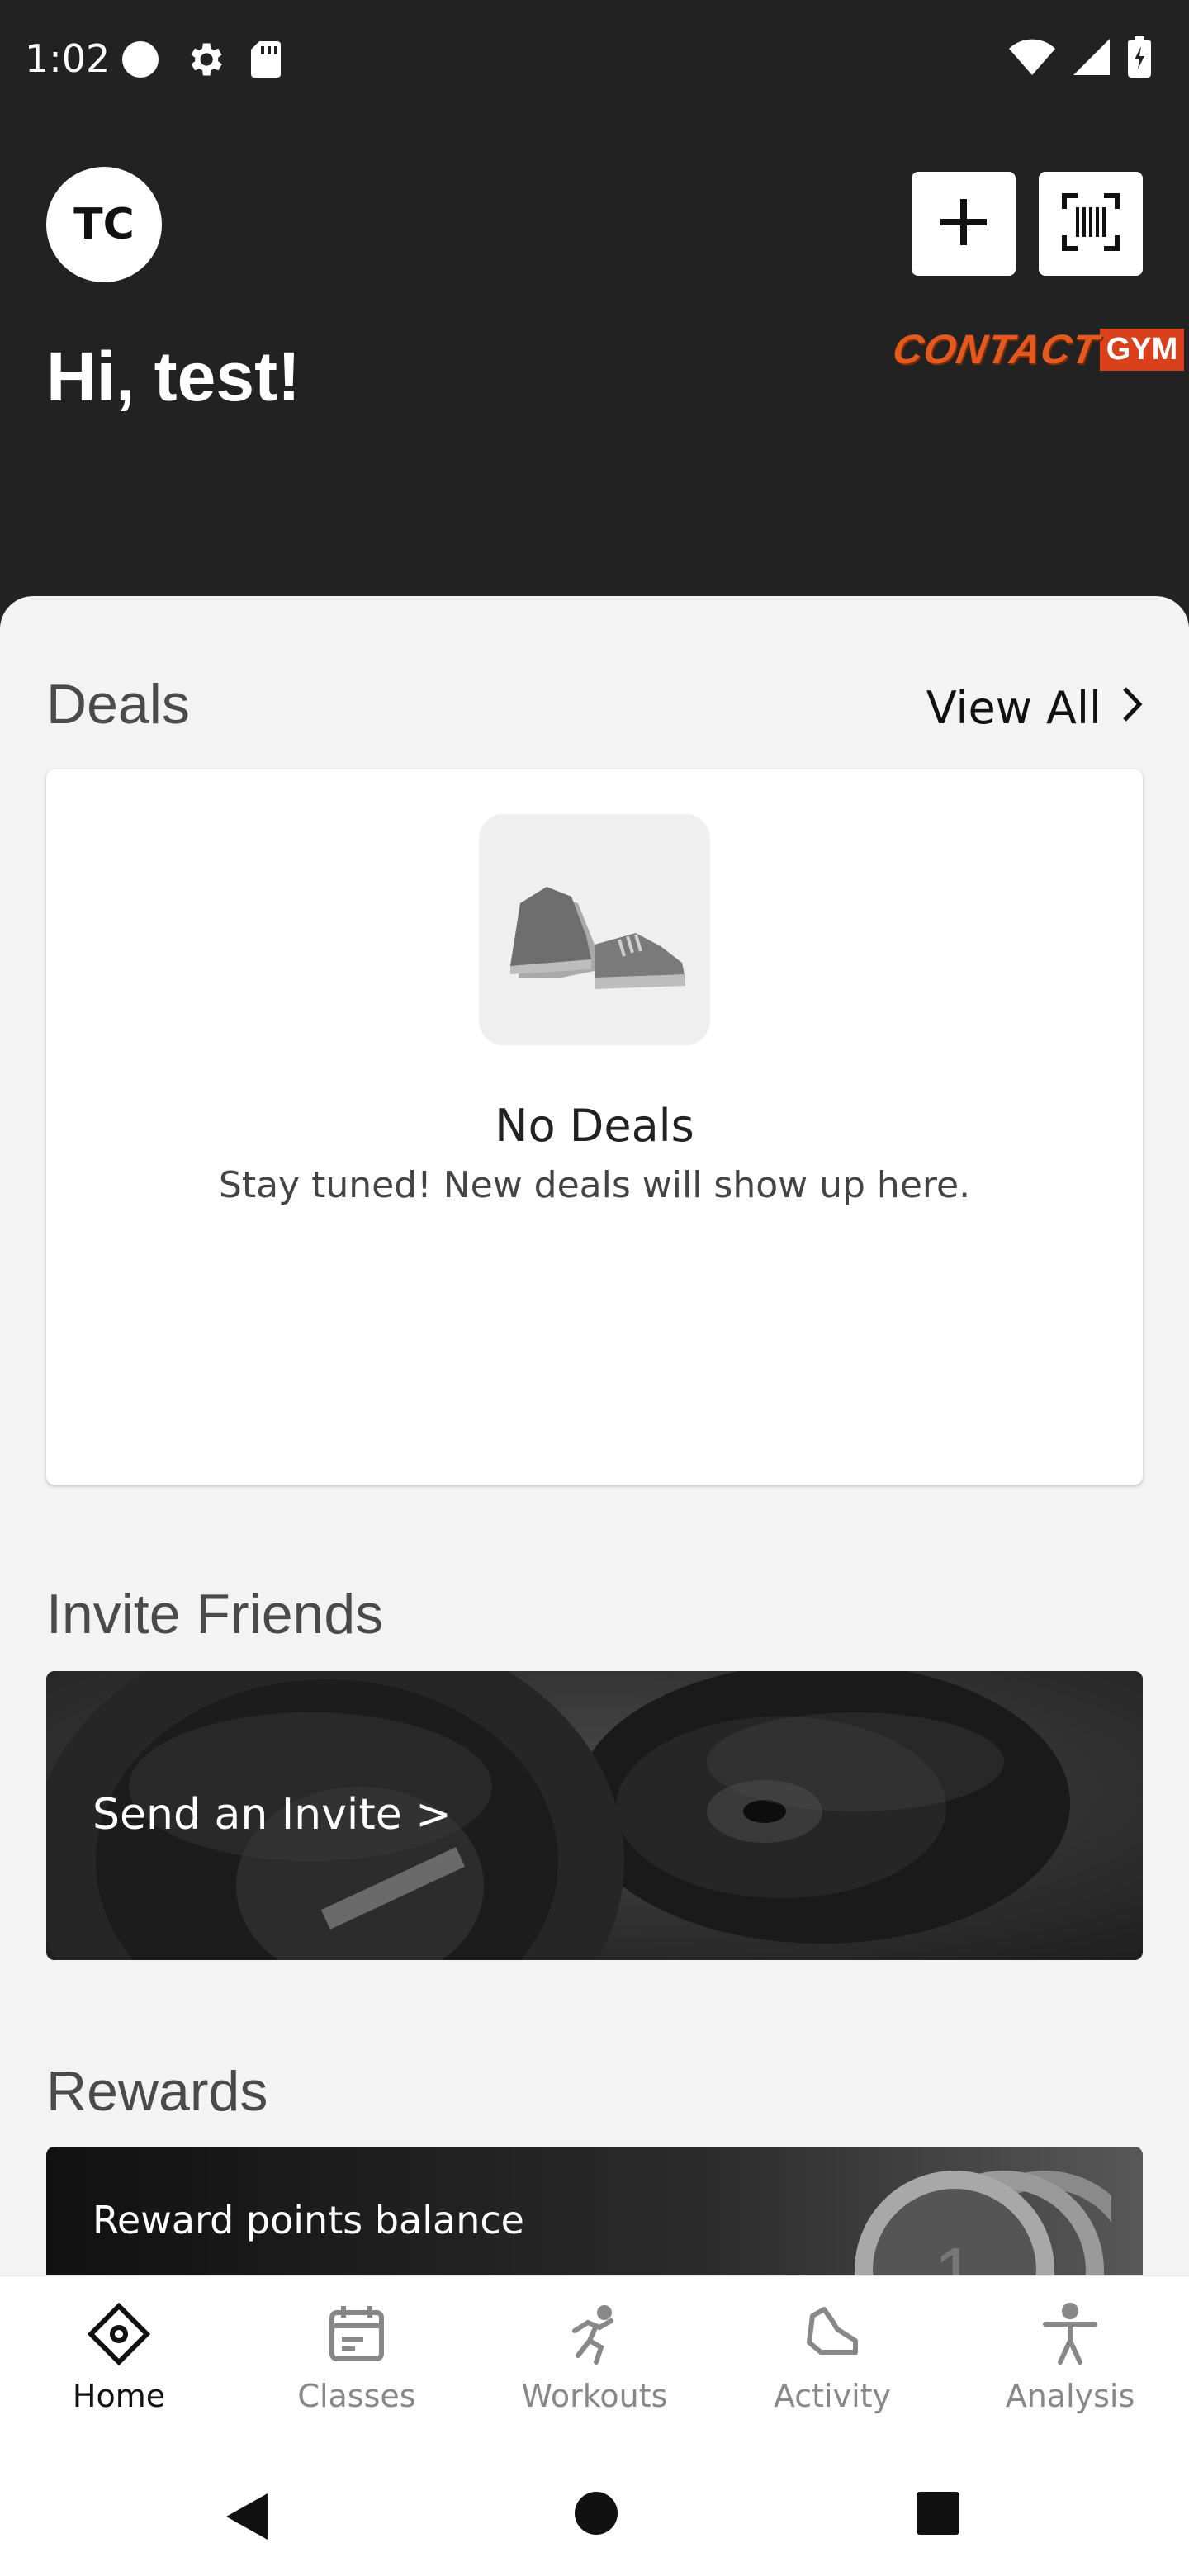 The height and width of the screenshot is (2576, 1189). I want to click on add-button, so click(964, 224).